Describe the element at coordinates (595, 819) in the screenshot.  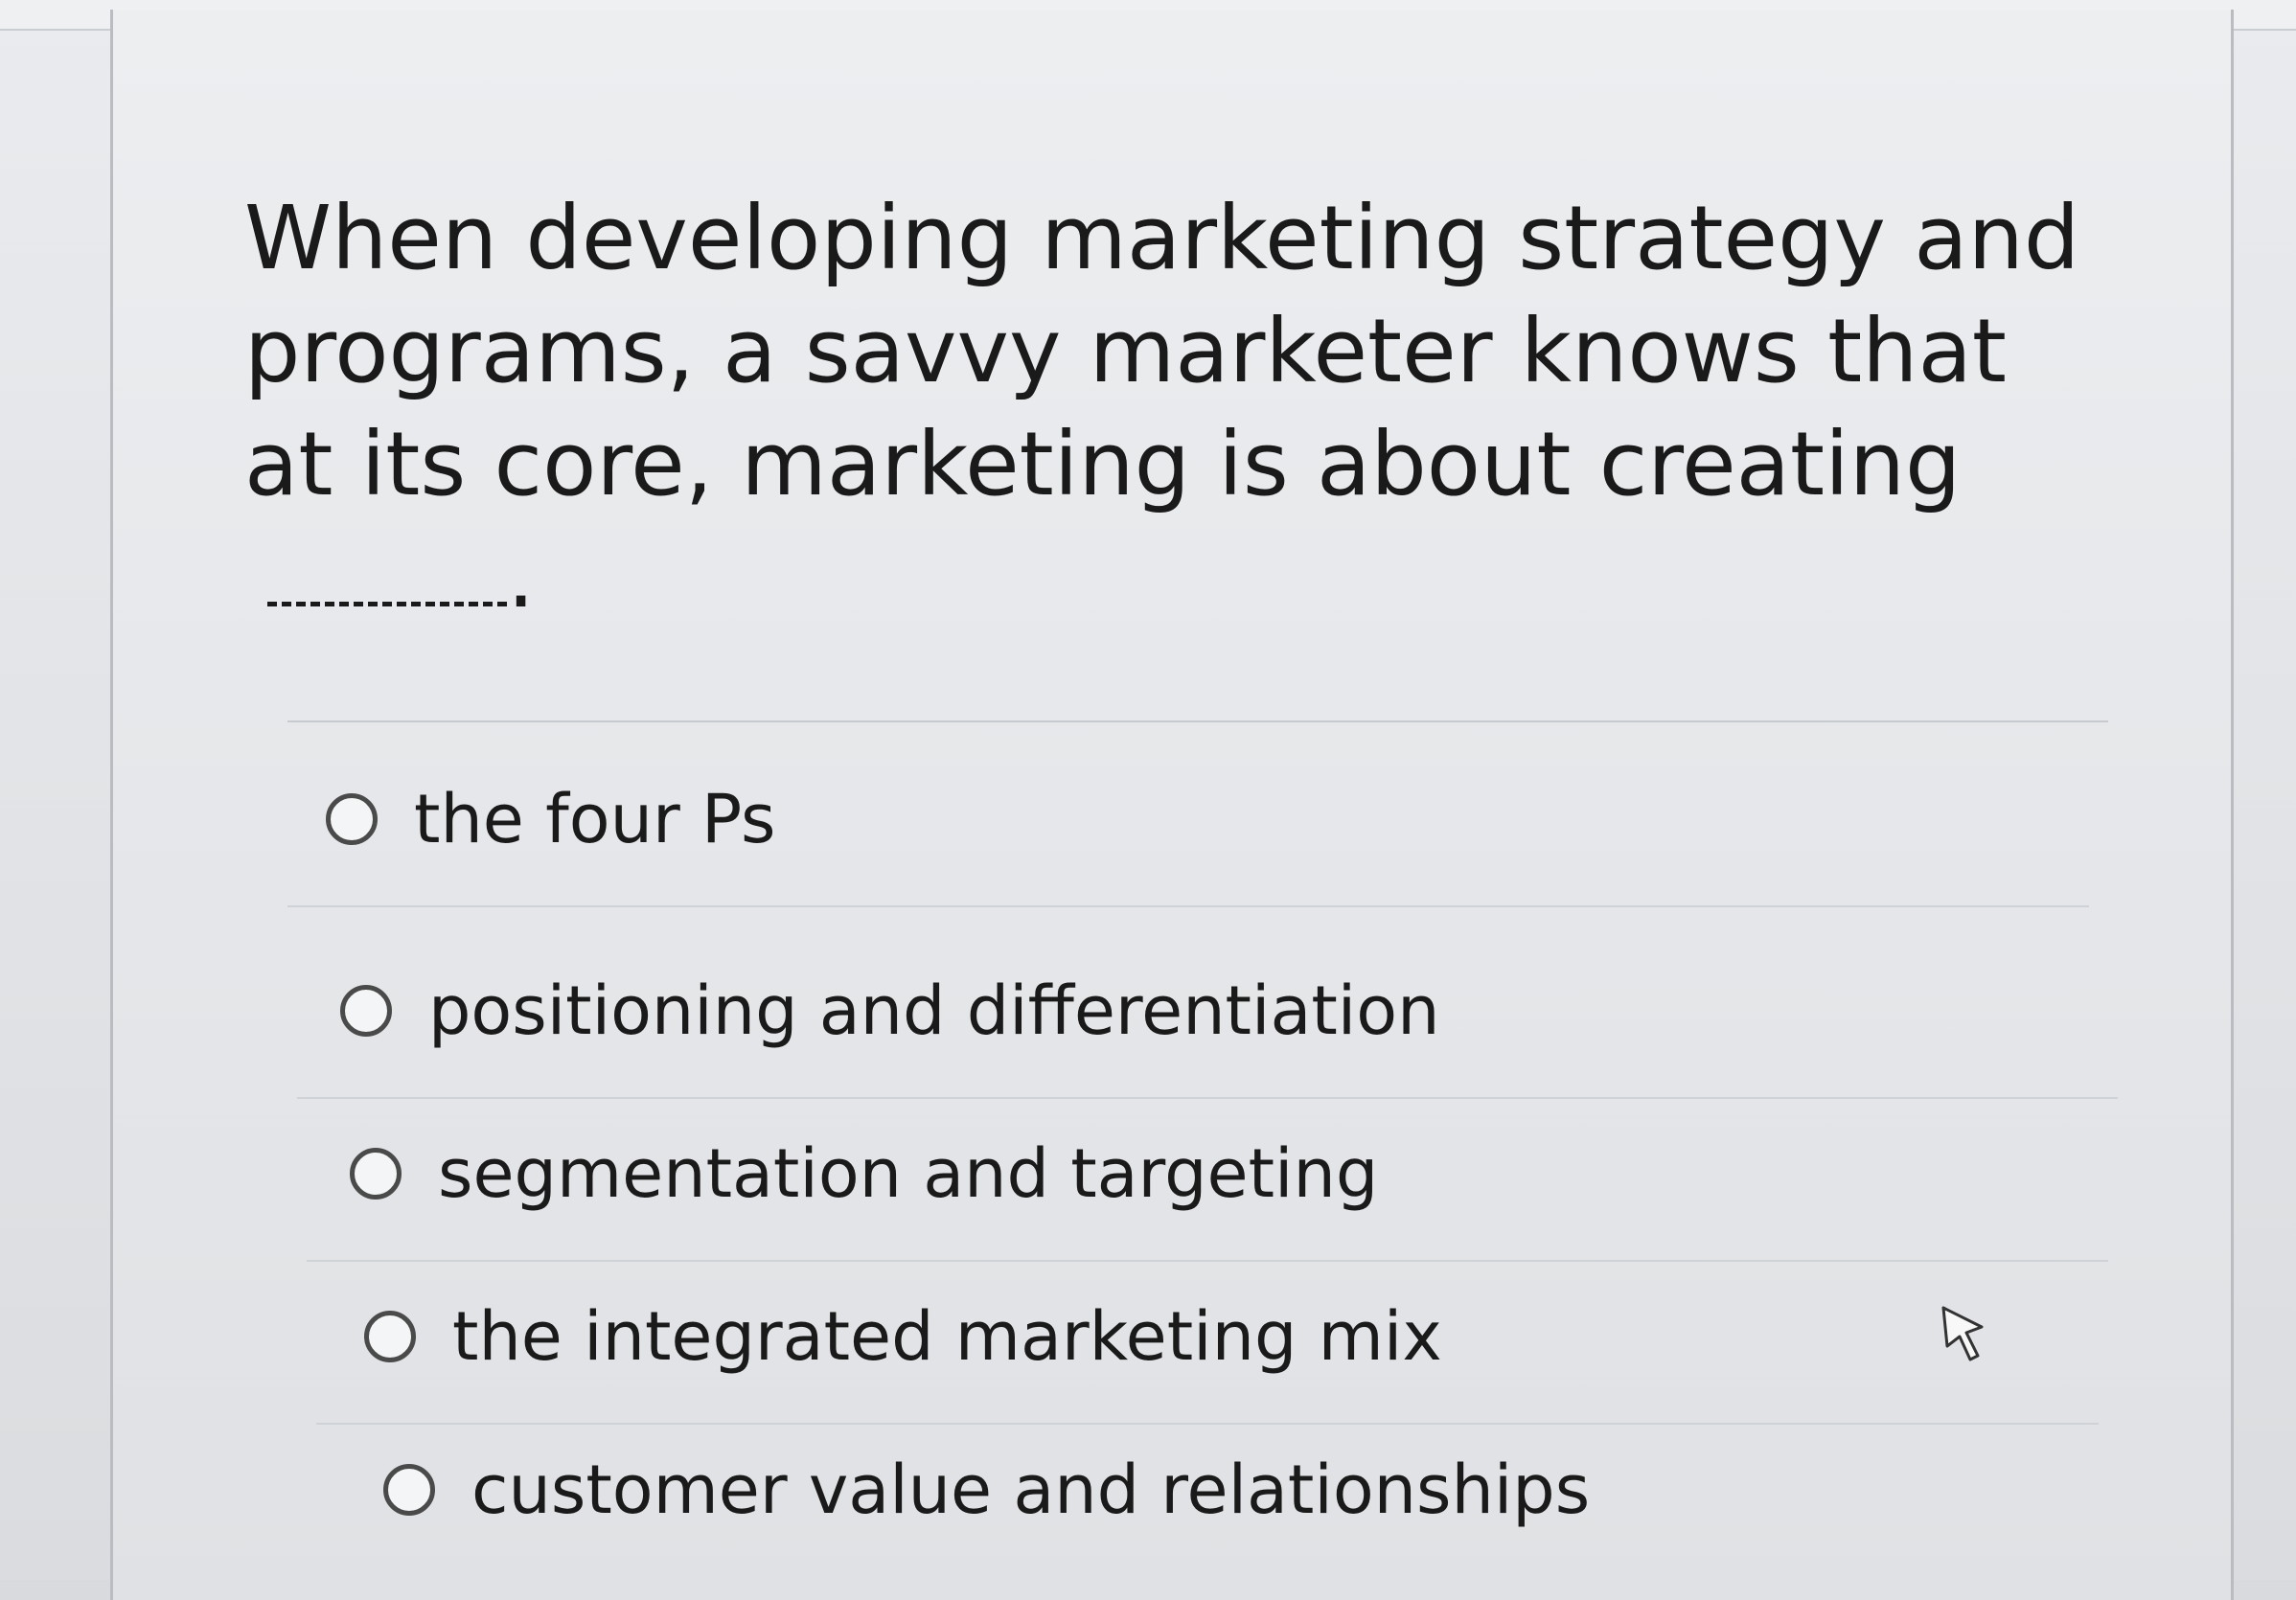
I see `option-label: the four Ps` at that location.